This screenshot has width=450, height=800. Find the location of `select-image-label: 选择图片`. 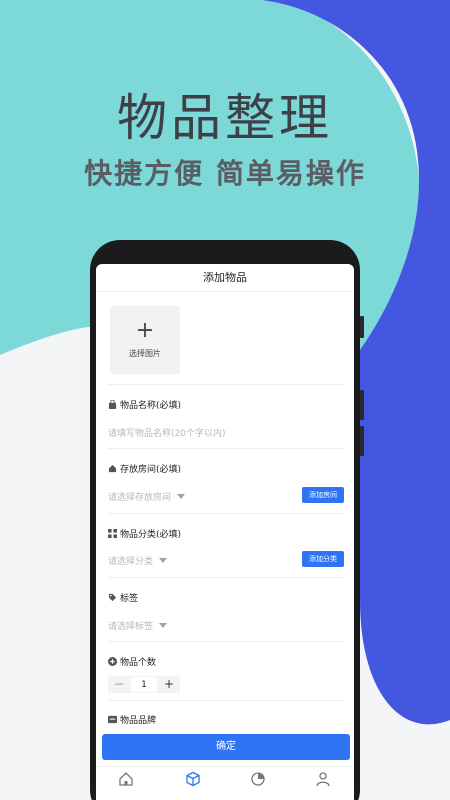

select-image-label: 选择图片 is located at coordinates (145, 353).